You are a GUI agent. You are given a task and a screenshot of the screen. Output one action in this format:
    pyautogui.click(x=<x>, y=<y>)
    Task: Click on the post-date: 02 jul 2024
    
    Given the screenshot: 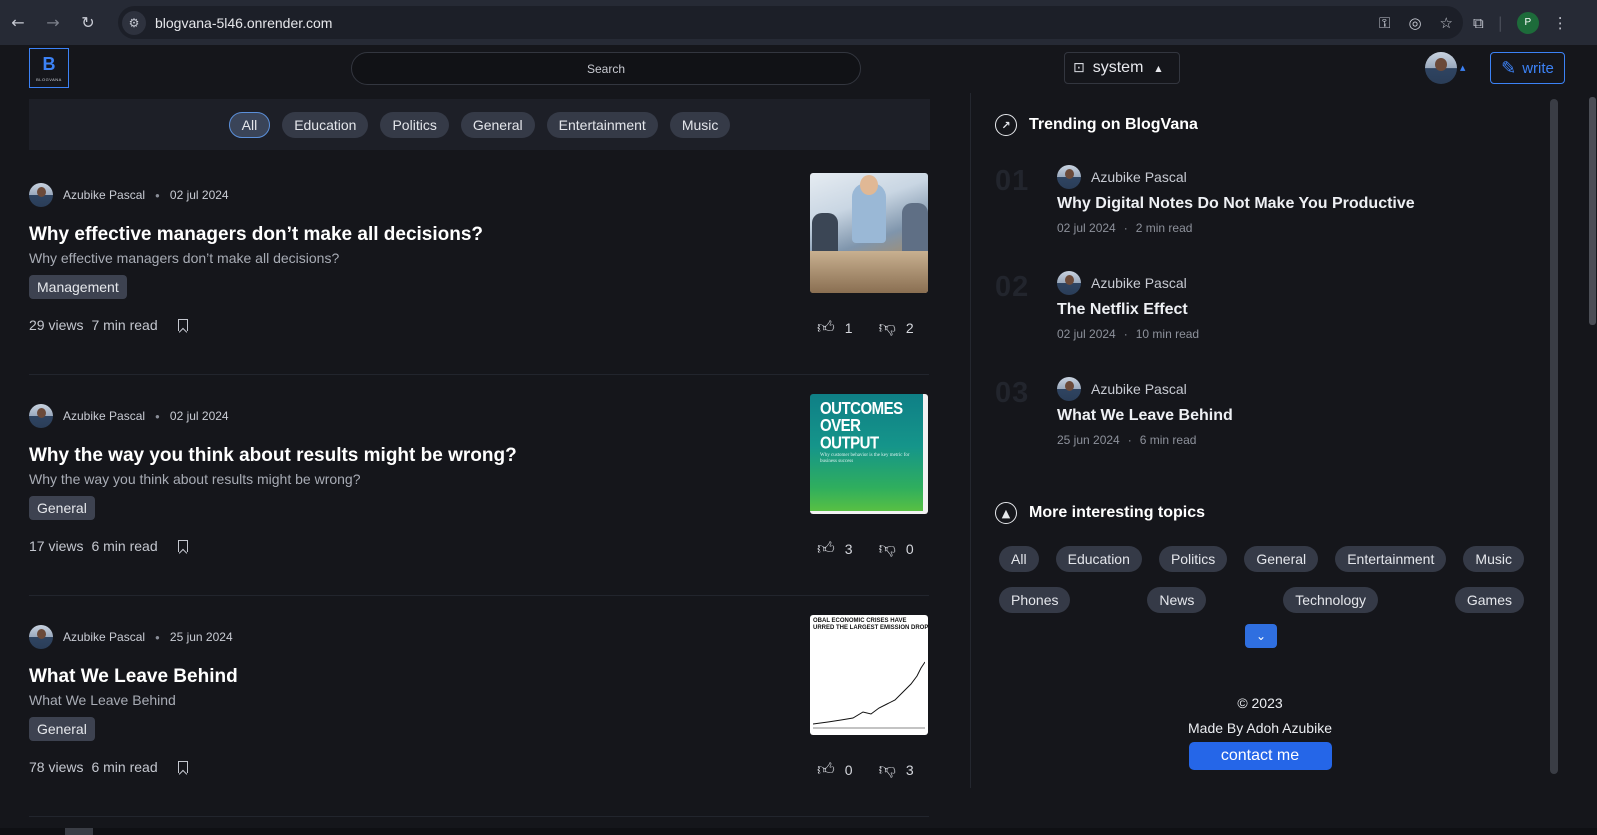 What is the action you would take?
    pyautogui.click(x=199, y=195)
    